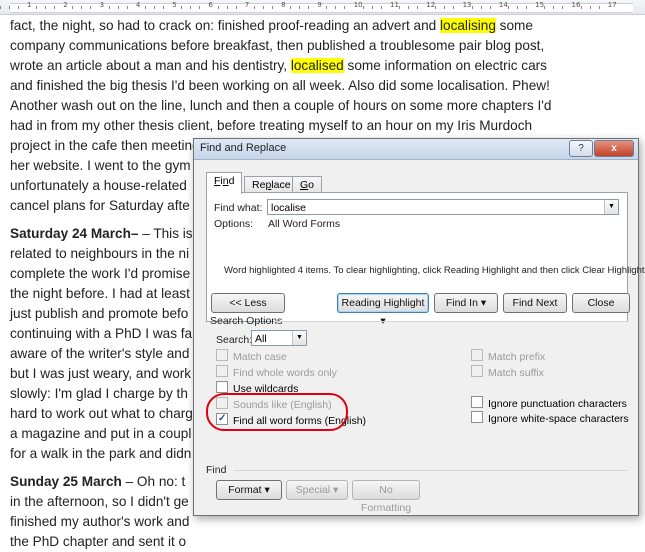 The width and height of the screenshot is (645, 552). What do you see at coordinates (516, 373) in the screenshot?
I see `checkbox-label: Match suffix` at bounding box center [516, 373].